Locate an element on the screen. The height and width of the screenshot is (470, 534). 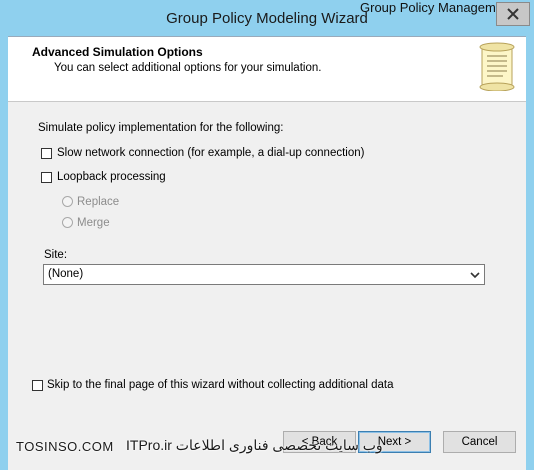
merge-label: Merge is located at coordinates (93, 223).